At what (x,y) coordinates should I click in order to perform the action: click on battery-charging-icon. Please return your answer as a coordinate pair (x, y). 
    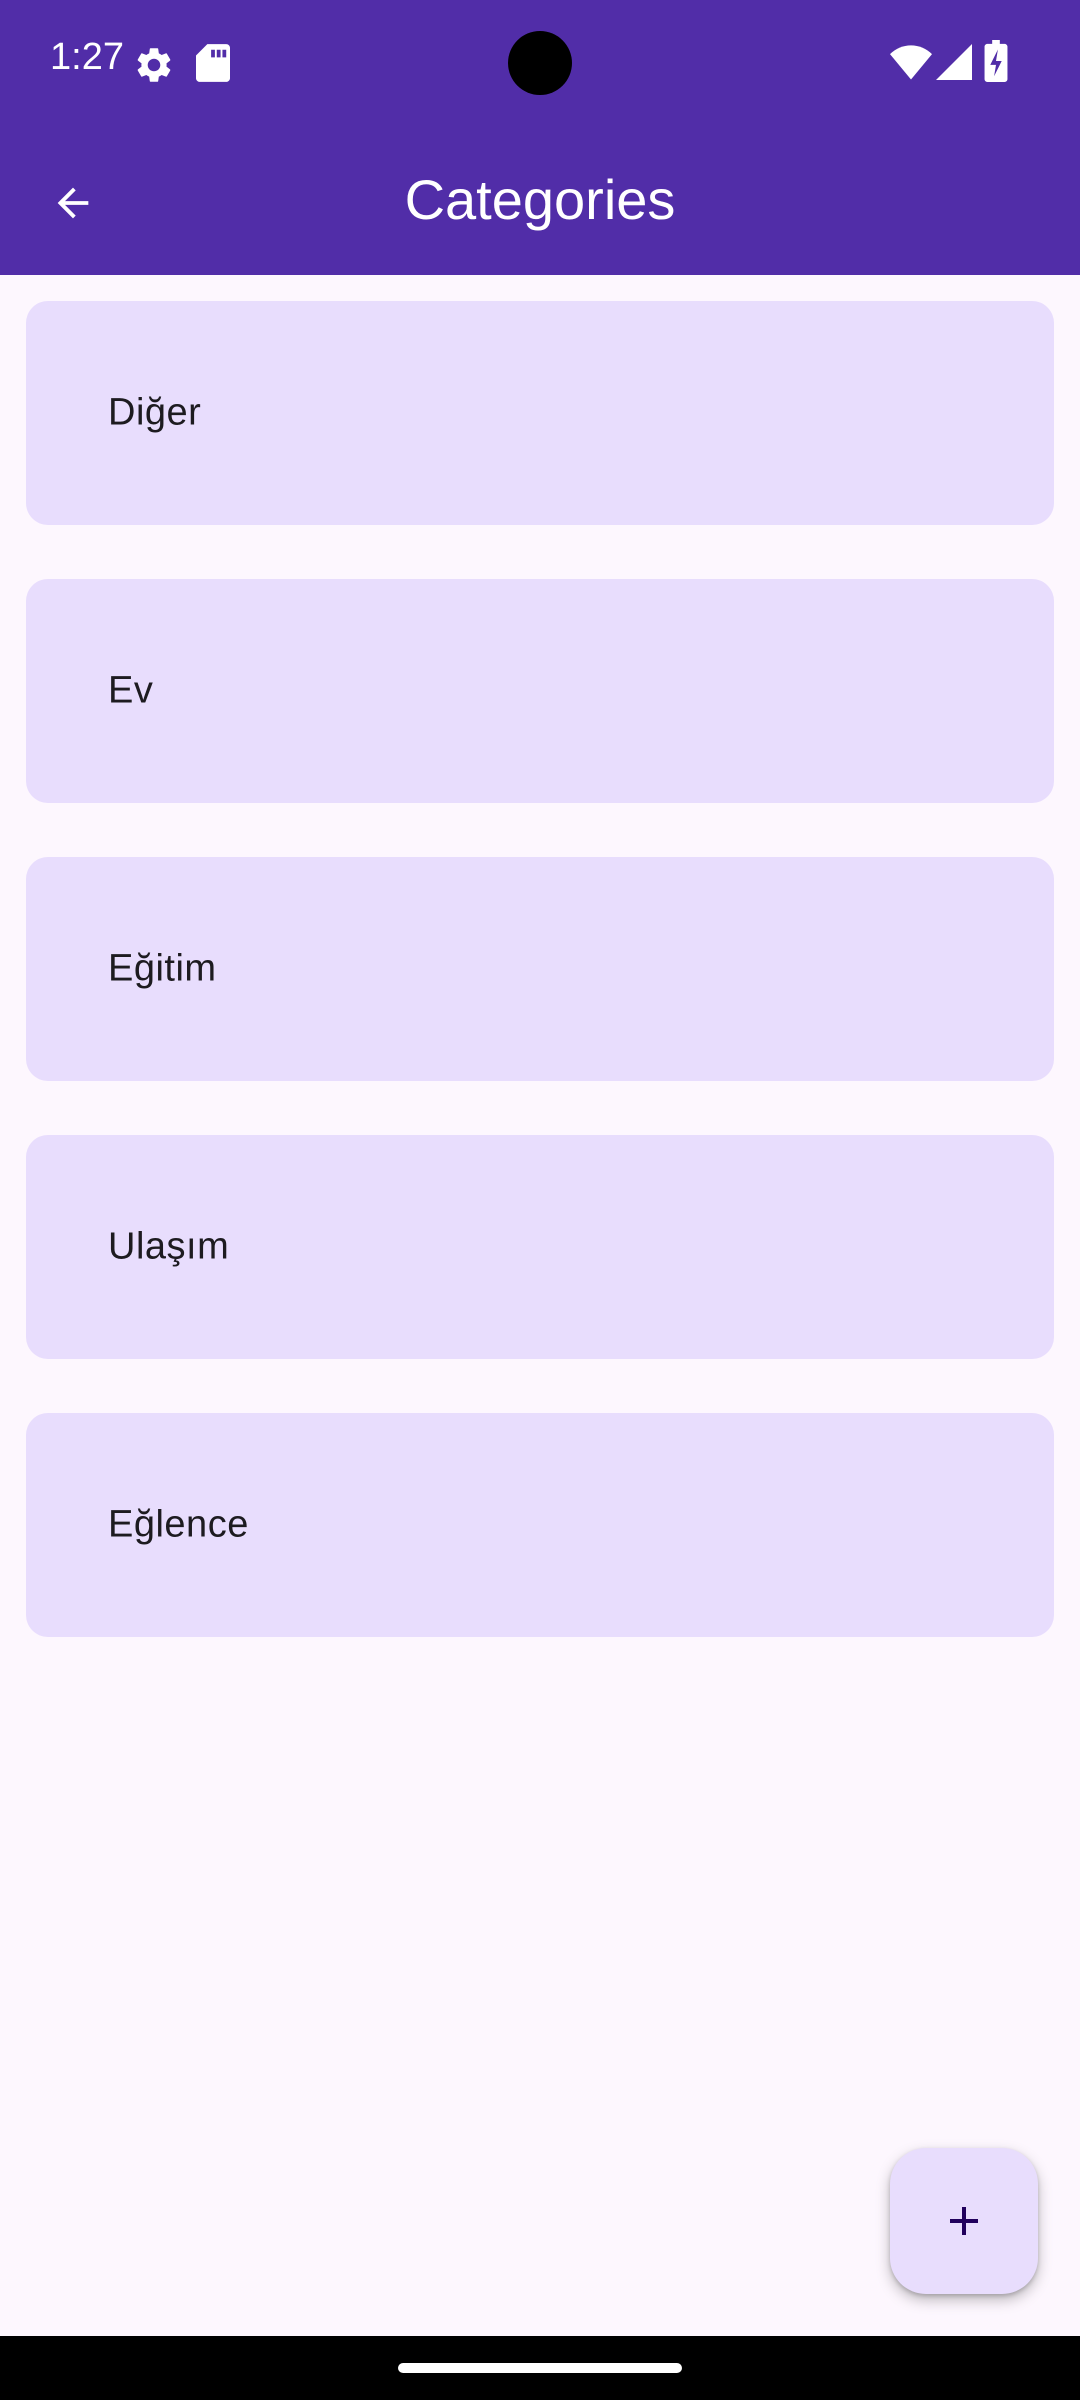
    Looking at the image, I should click on (996, 61).